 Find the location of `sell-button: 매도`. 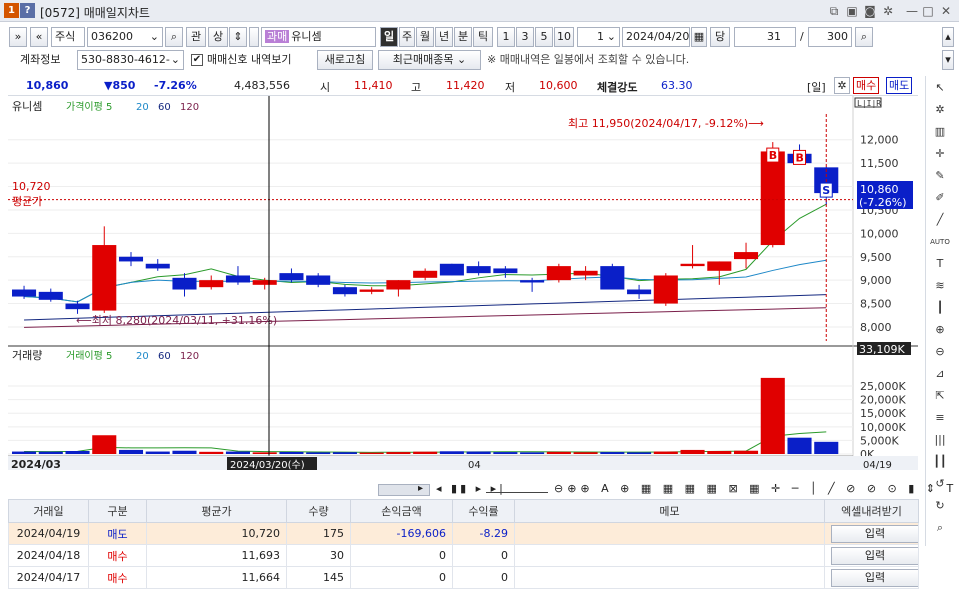

sell-button: 매도 is located at coordinates (899, 85).